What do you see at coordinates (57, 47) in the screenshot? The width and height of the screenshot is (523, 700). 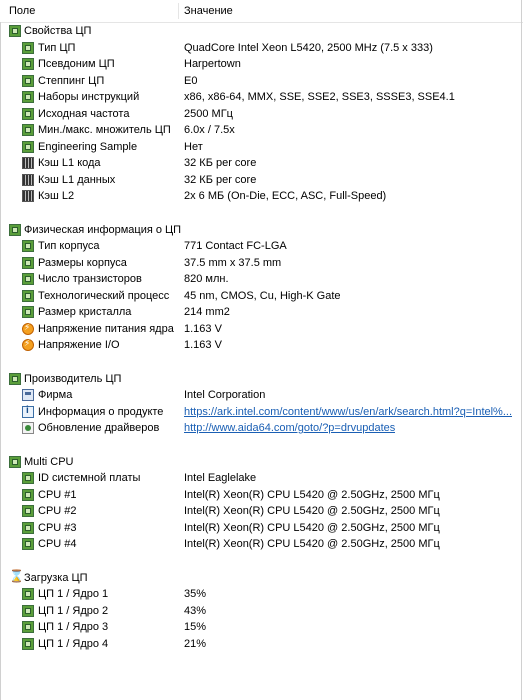 I see `property-label: Тип ЦП` at bounding box center [57, 47].